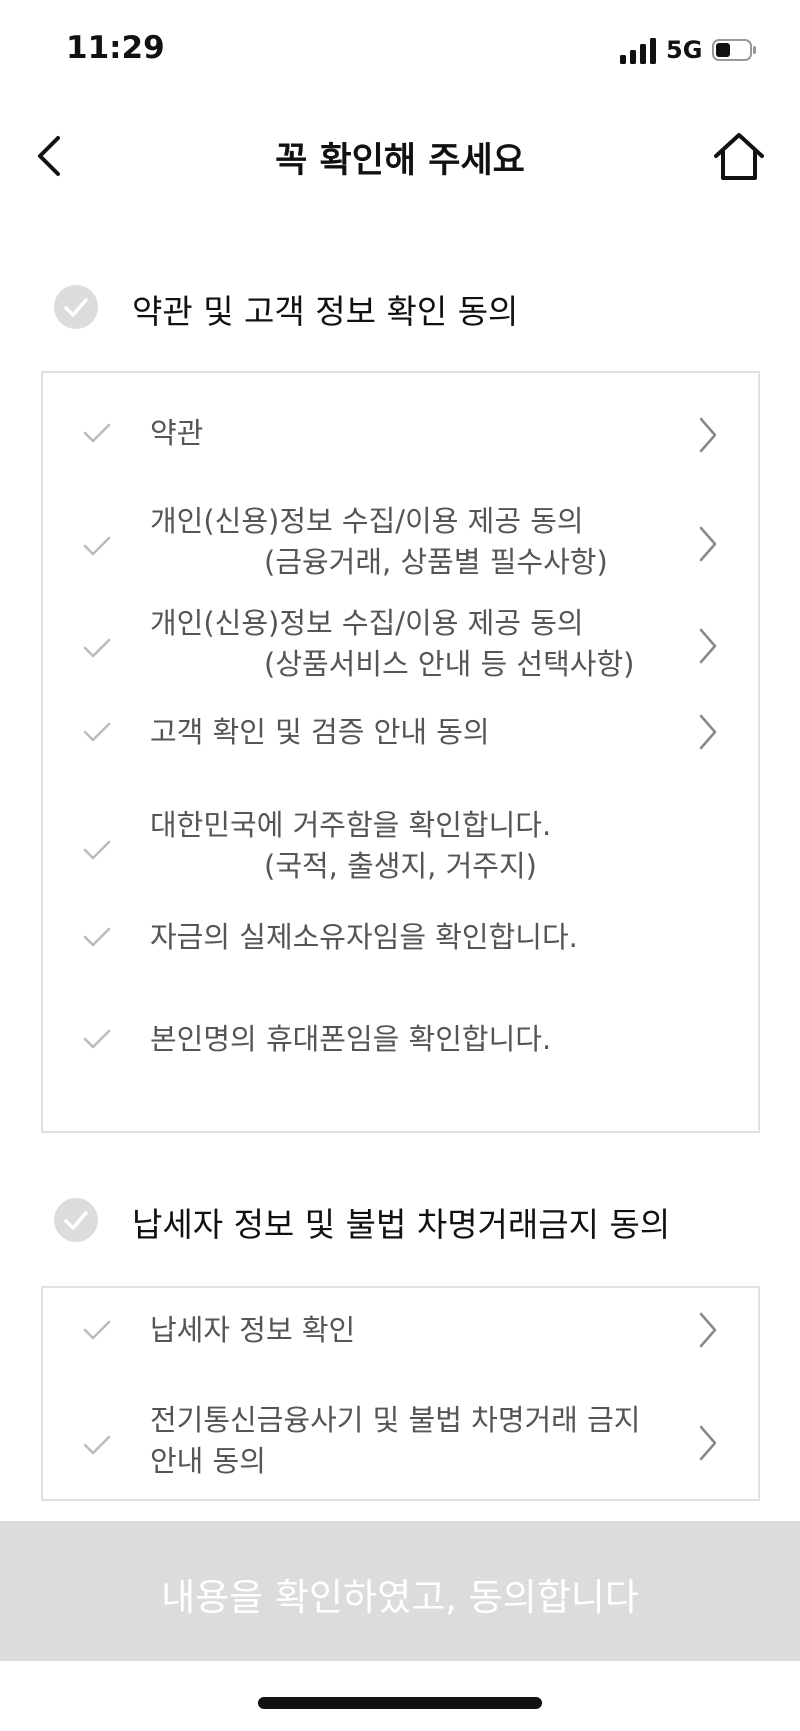 This screenshot has width=800, height=1731. Describe the element at coordinates (351, 825) in the screenshot. I see `item-label: 대한민국에 거주함을 확인합니다.` at that location.